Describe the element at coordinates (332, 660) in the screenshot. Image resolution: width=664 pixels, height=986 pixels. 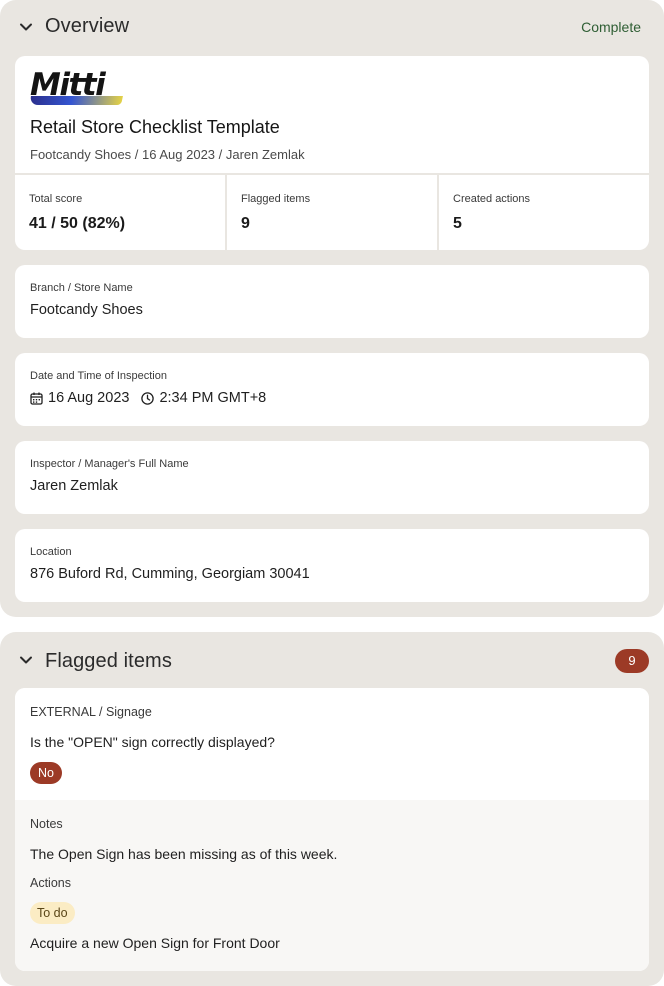
I see `flagged-items-header: Flagged items 9` at that location.